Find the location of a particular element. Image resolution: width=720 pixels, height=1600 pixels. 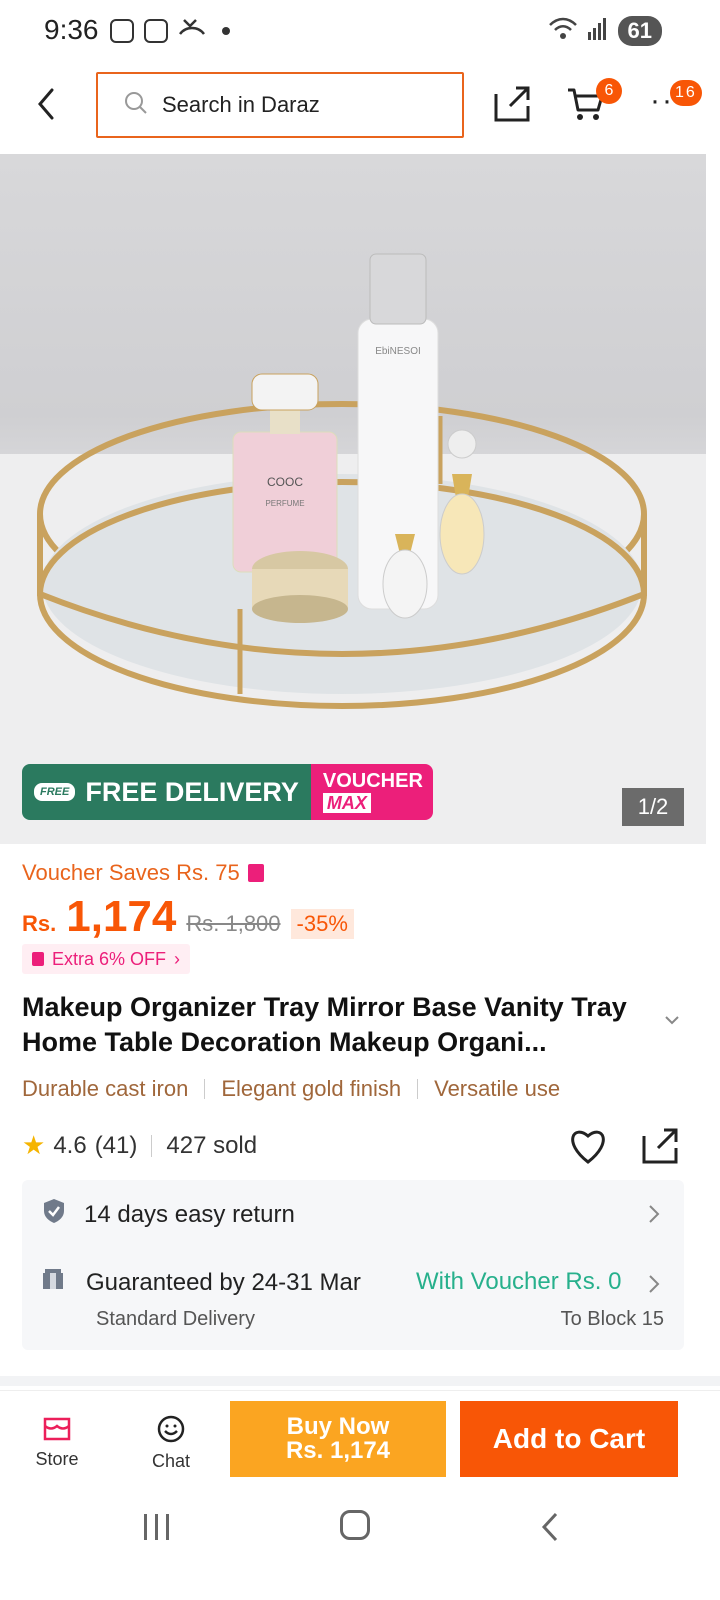

back-arrow-icon is located at coordinates (47, 104).